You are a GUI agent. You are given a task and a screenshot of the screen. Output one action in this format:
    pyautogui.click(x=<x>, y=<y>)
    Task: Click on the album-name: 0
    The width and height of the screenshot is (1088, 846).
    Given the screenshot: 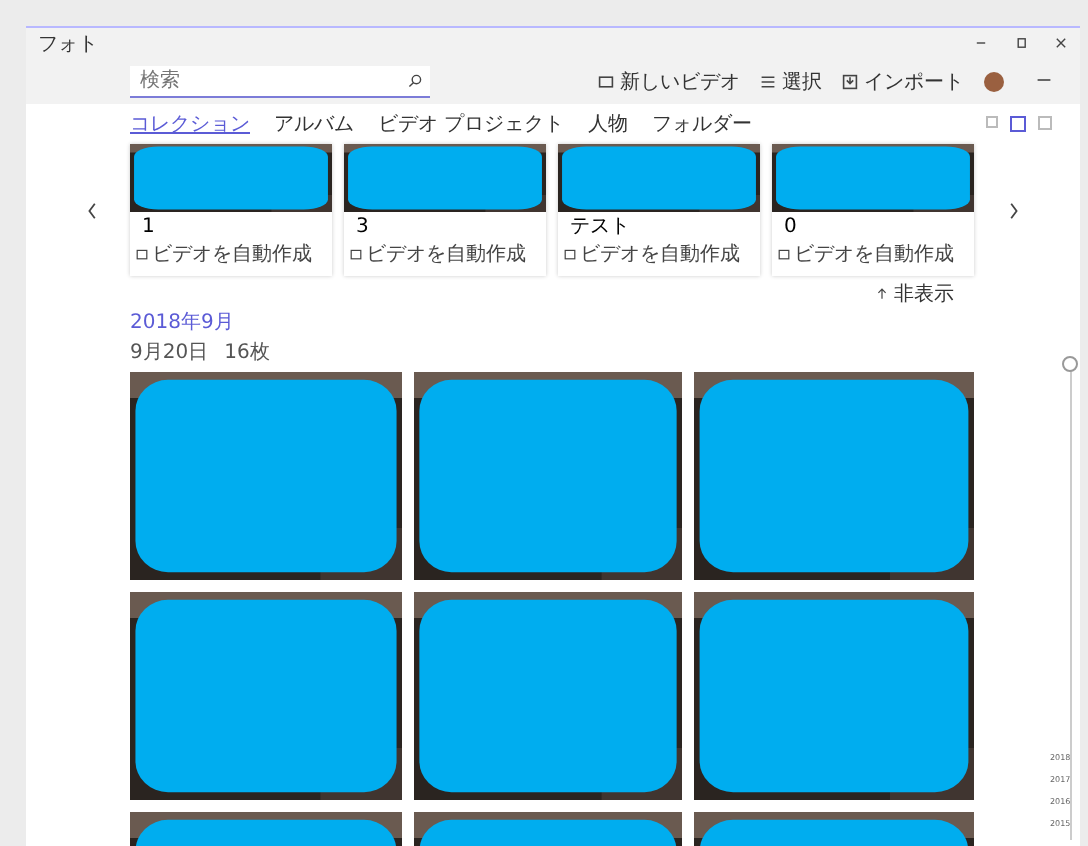 What is the action you would take?
    pyautogui.click(x=791, y=227)
    